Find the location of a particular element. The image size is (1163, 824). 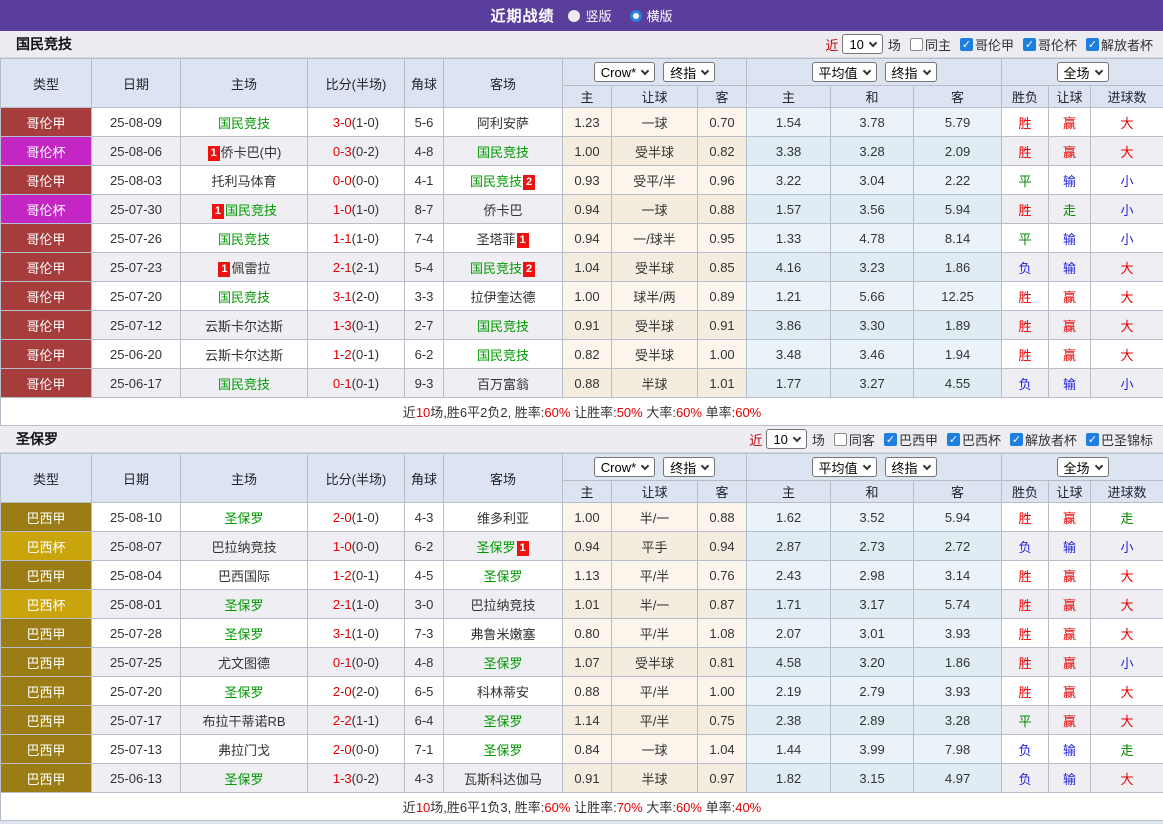

halftime-score: (2-0) is located at coordinates (365, 691).